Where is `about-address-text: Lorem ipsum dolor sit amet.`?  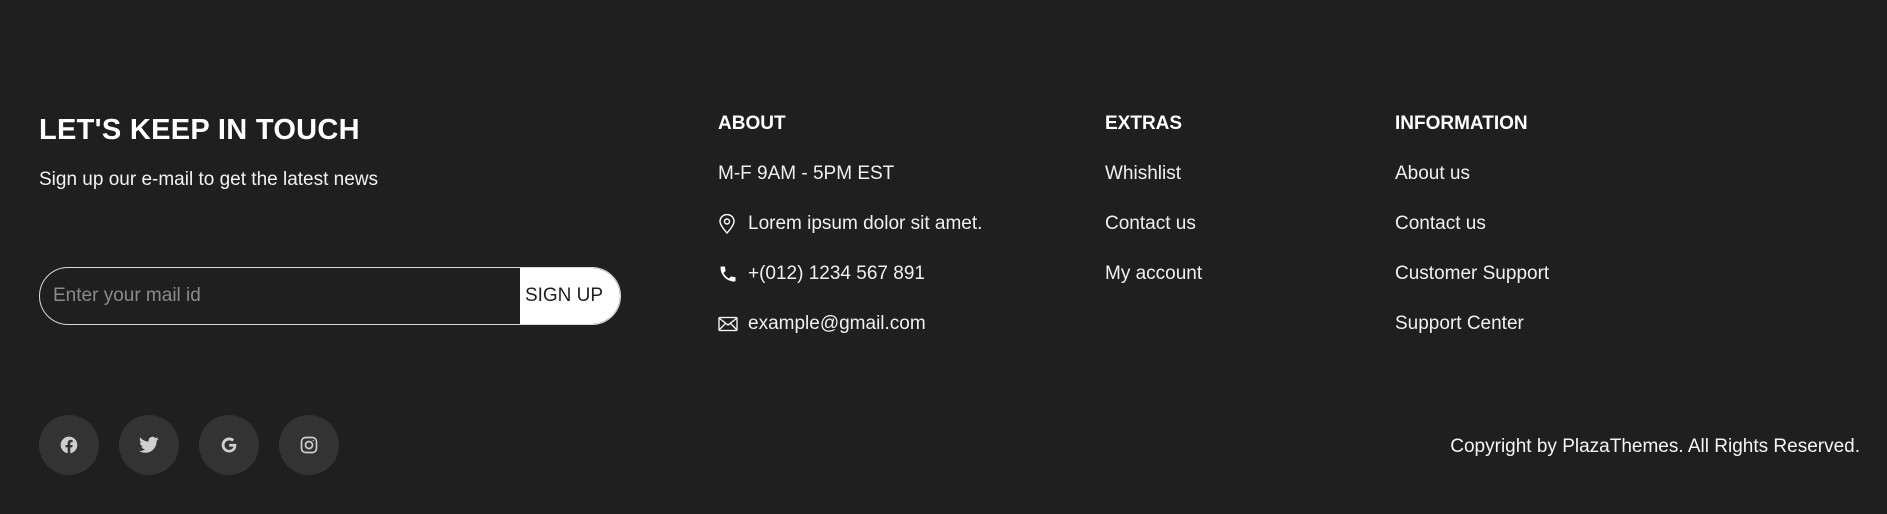
about-address-text: Lorem ipsum dolor sit amet. is located at coordinates (865, 223).